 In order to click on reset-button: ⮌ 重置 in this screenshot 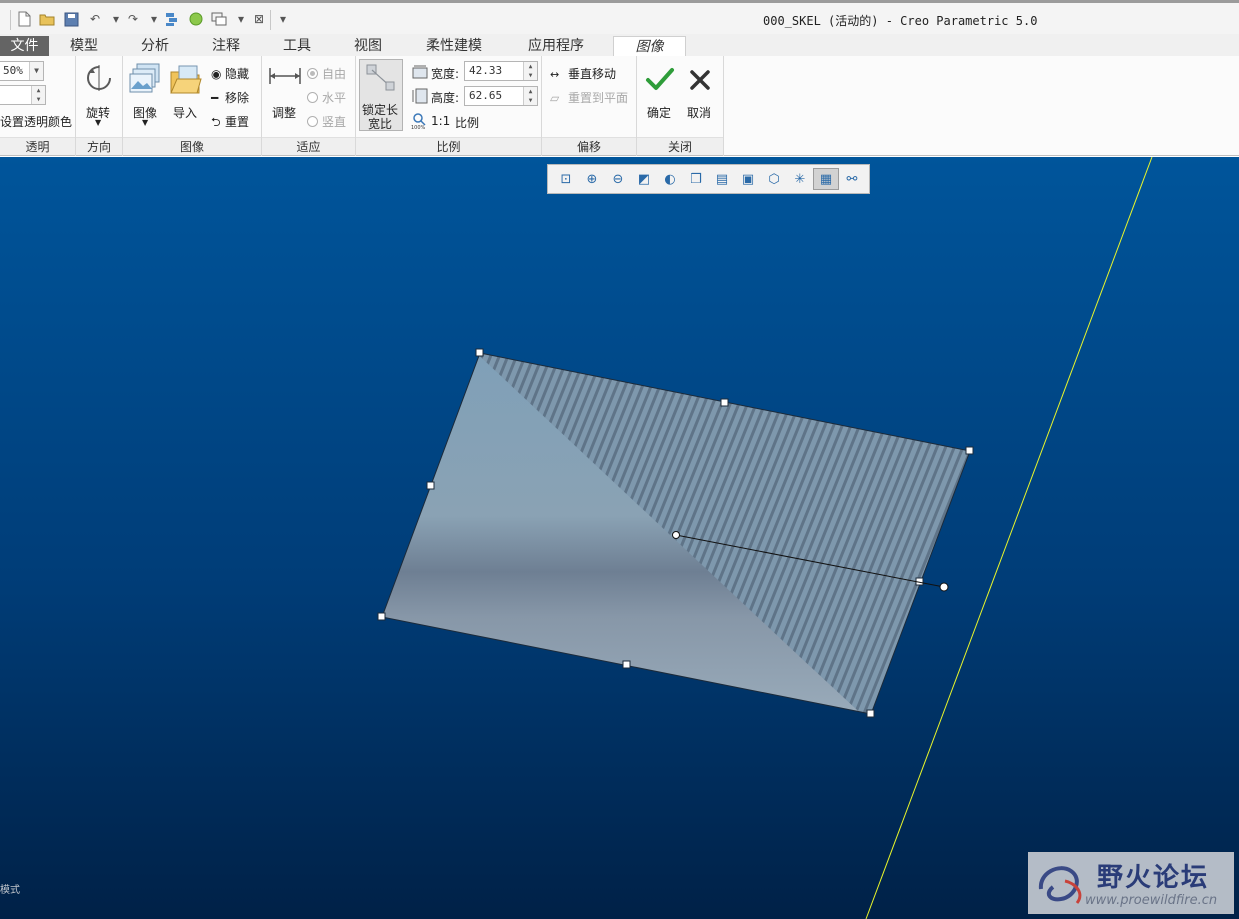, I will do `click(230, 123)`.